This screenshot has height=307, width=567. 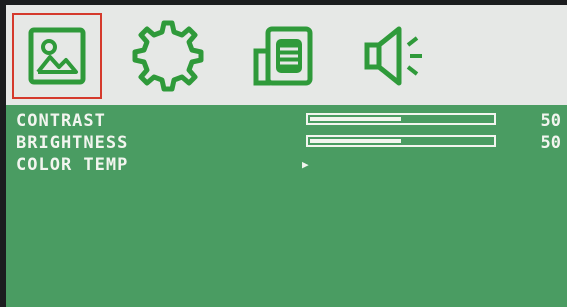 I want to click on submenu-arrow-icon: ▶, so click(x=305, y=164).